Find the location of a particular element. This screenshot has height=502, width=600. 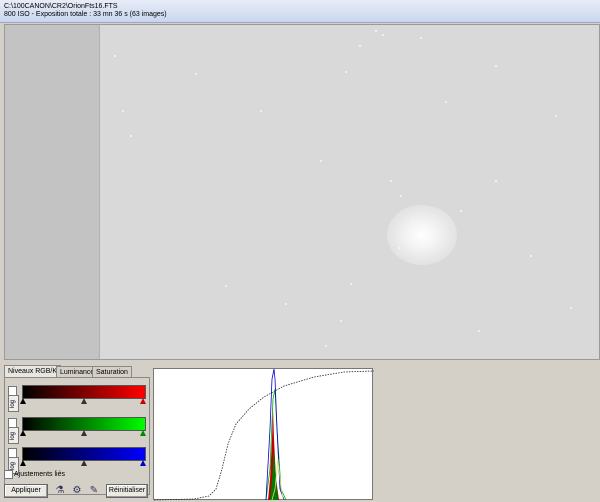

red-black-point-handle is located at coordinates (23, 401).